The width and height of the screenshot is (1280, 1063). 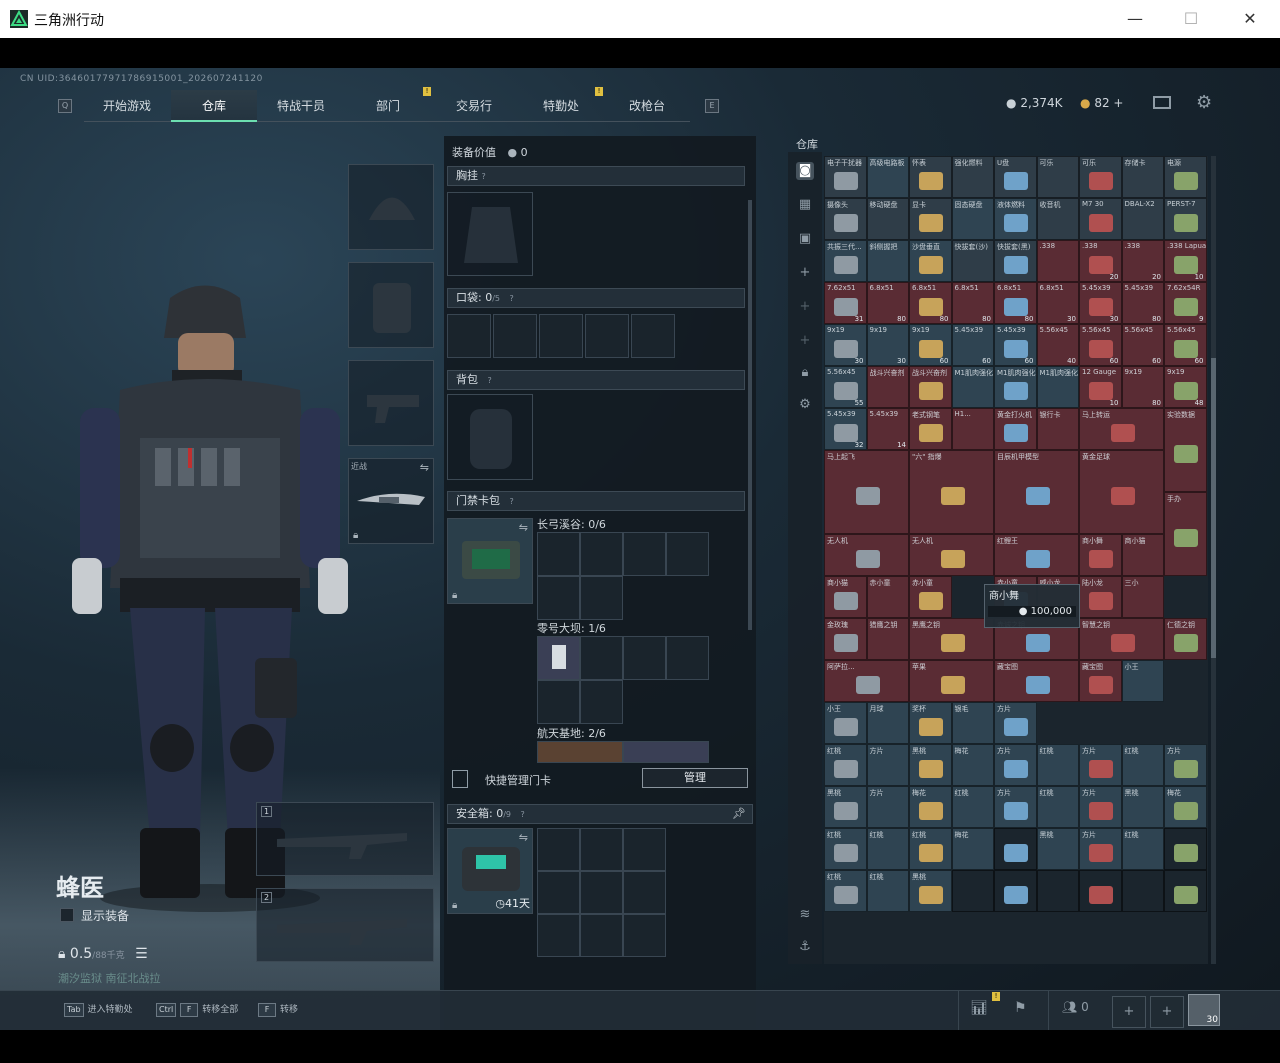 What do you see at coordinates (1100, 261) in the screenshot?
I see `storage-item: .338 20` at bounding box center [1100, 261].